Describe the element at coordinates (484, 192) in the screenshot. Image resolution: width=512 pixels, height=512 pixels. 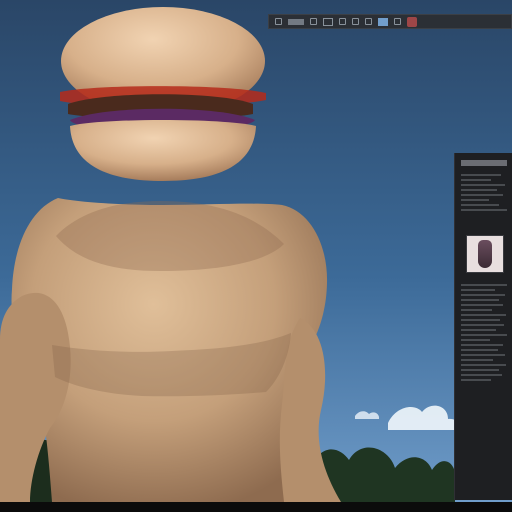
I see `panel-settings-lines` at that location.